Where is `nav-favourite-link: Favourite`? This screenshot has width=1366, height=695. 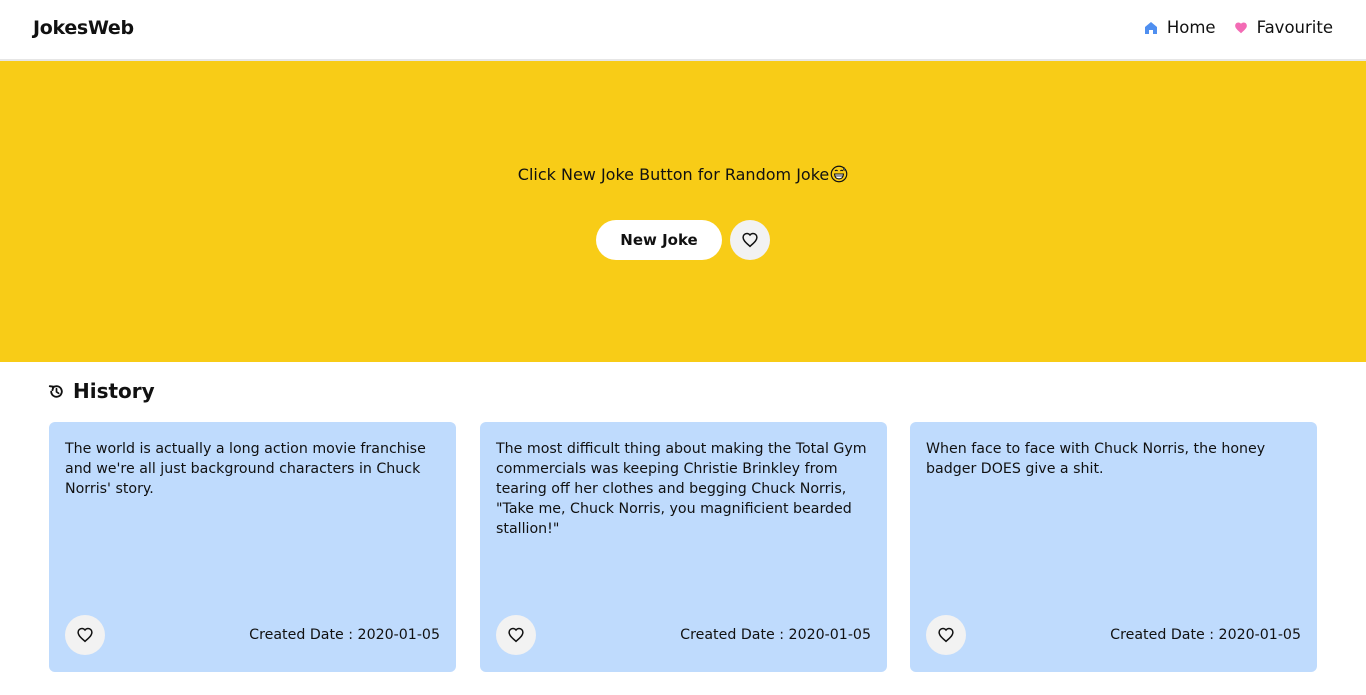
nav-favourite-link: Favourite is located at coordinates (1283, 27).